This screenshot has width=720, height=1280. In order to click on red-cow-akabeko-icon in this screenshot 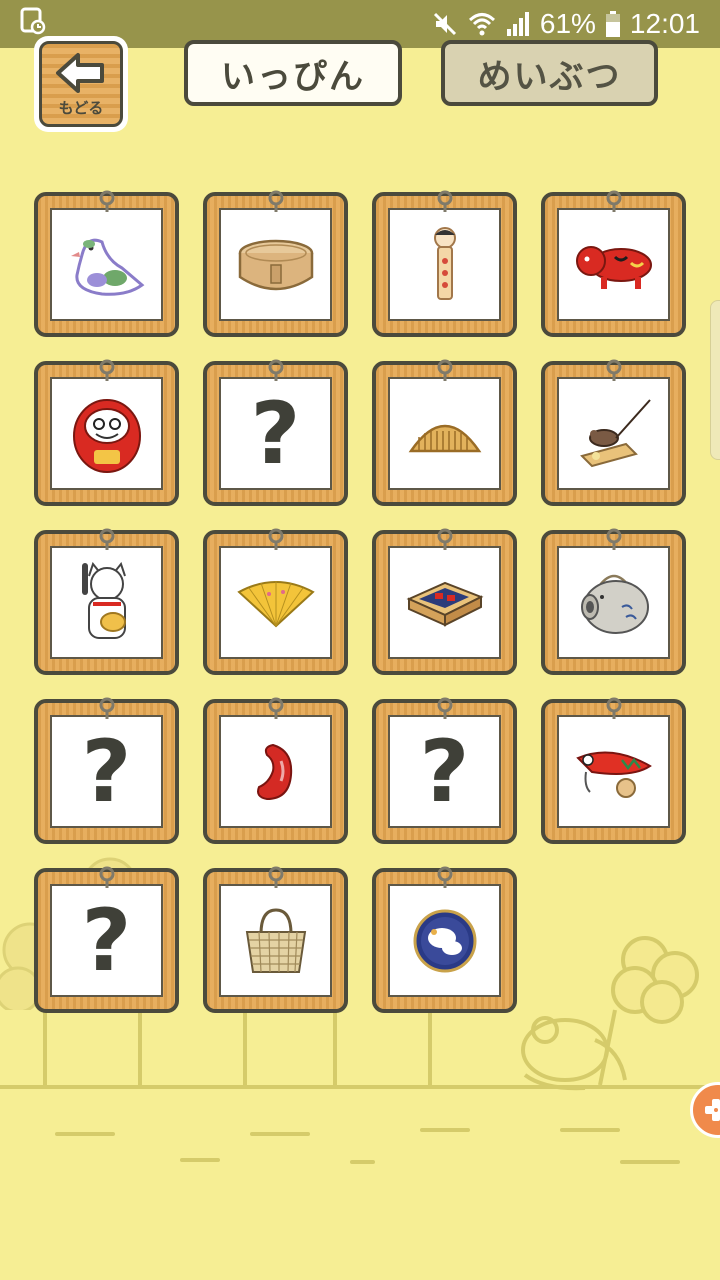, I will do `click(613, 267)`.